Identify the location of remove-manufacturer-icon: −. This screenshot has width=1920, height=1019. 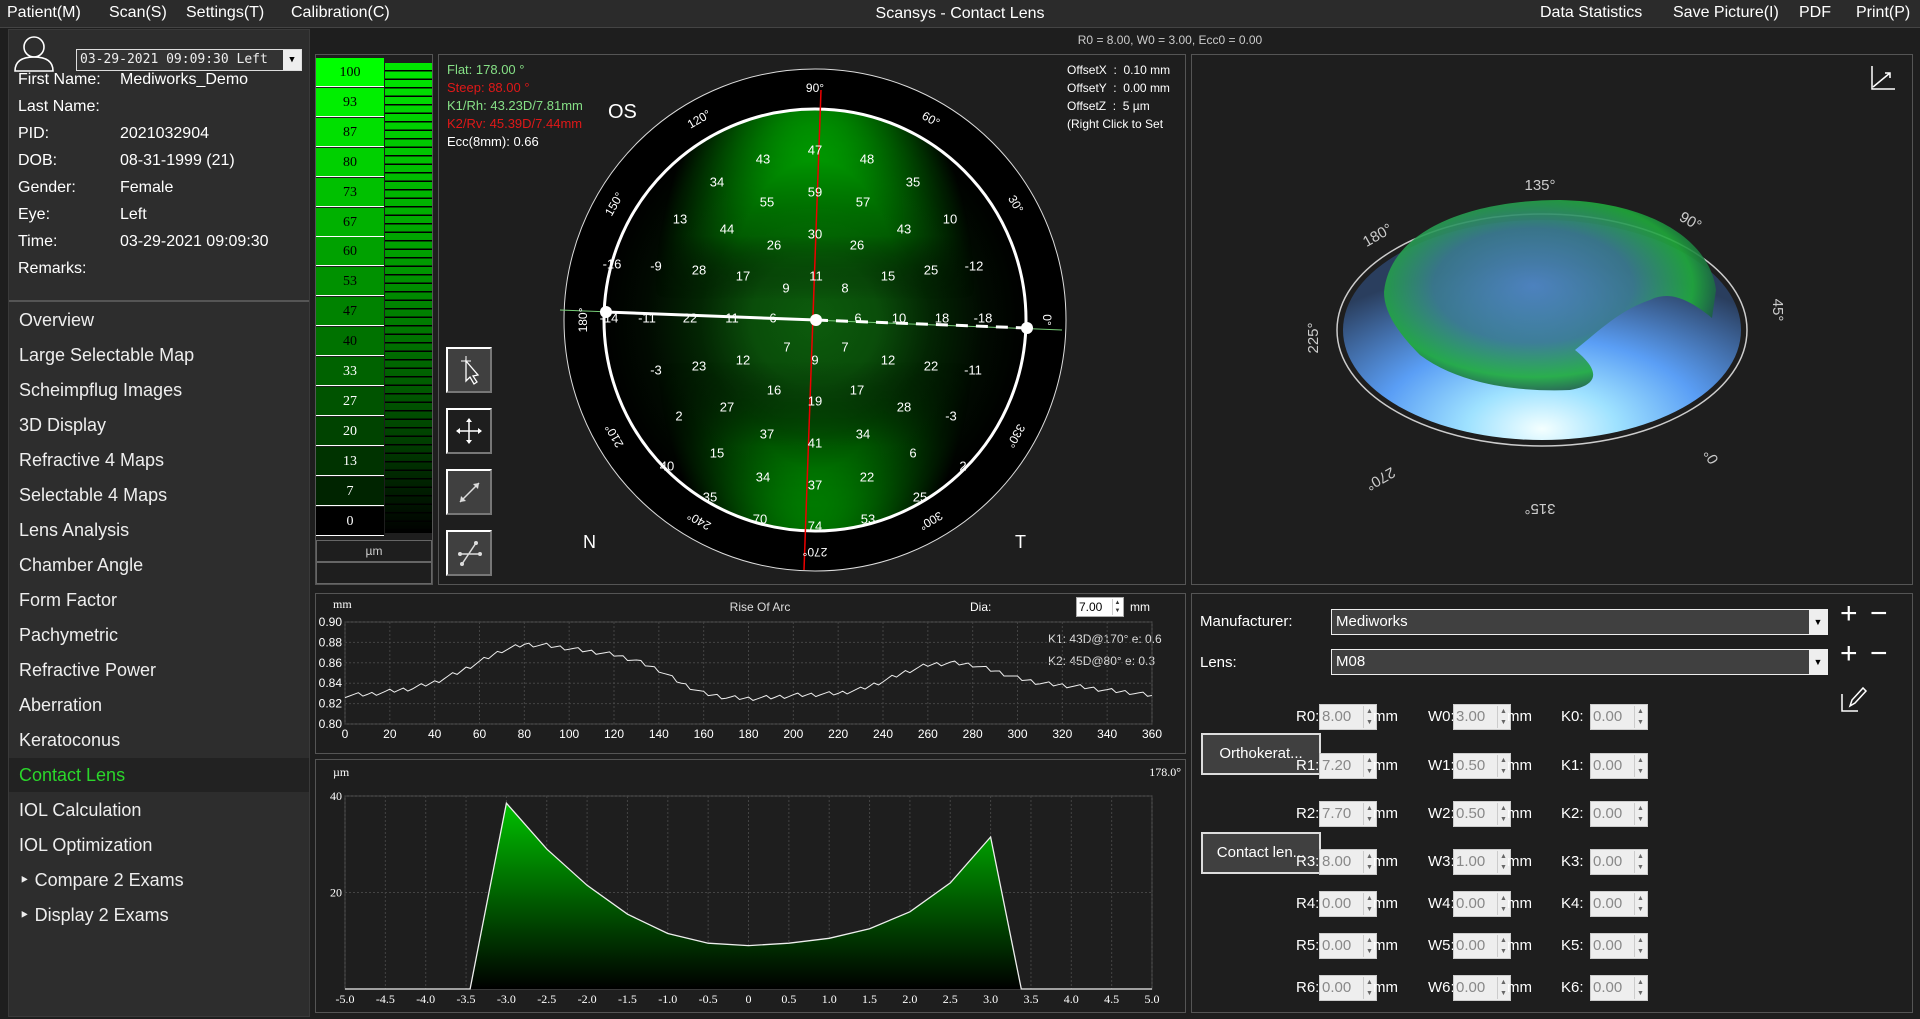
(1879, 614).